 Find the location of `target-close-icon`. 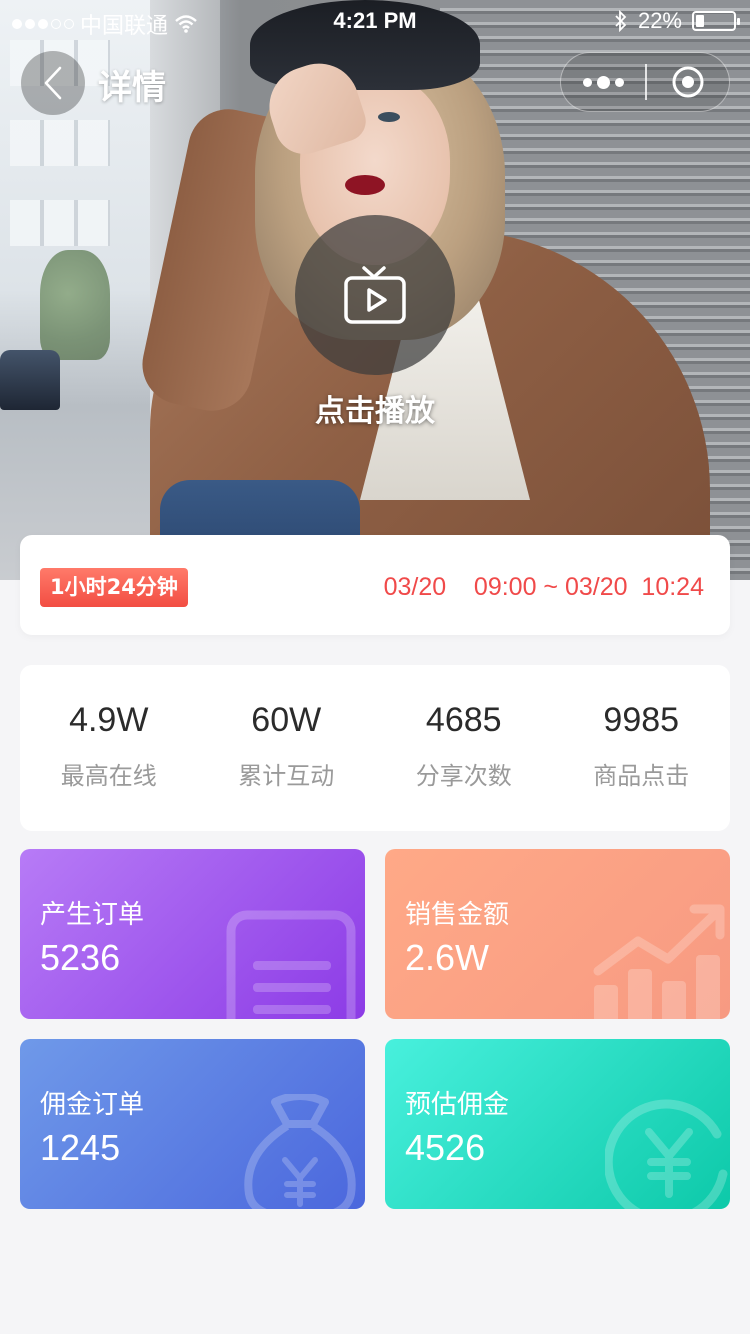

target-close-icon is located at coordinates (688, 82).